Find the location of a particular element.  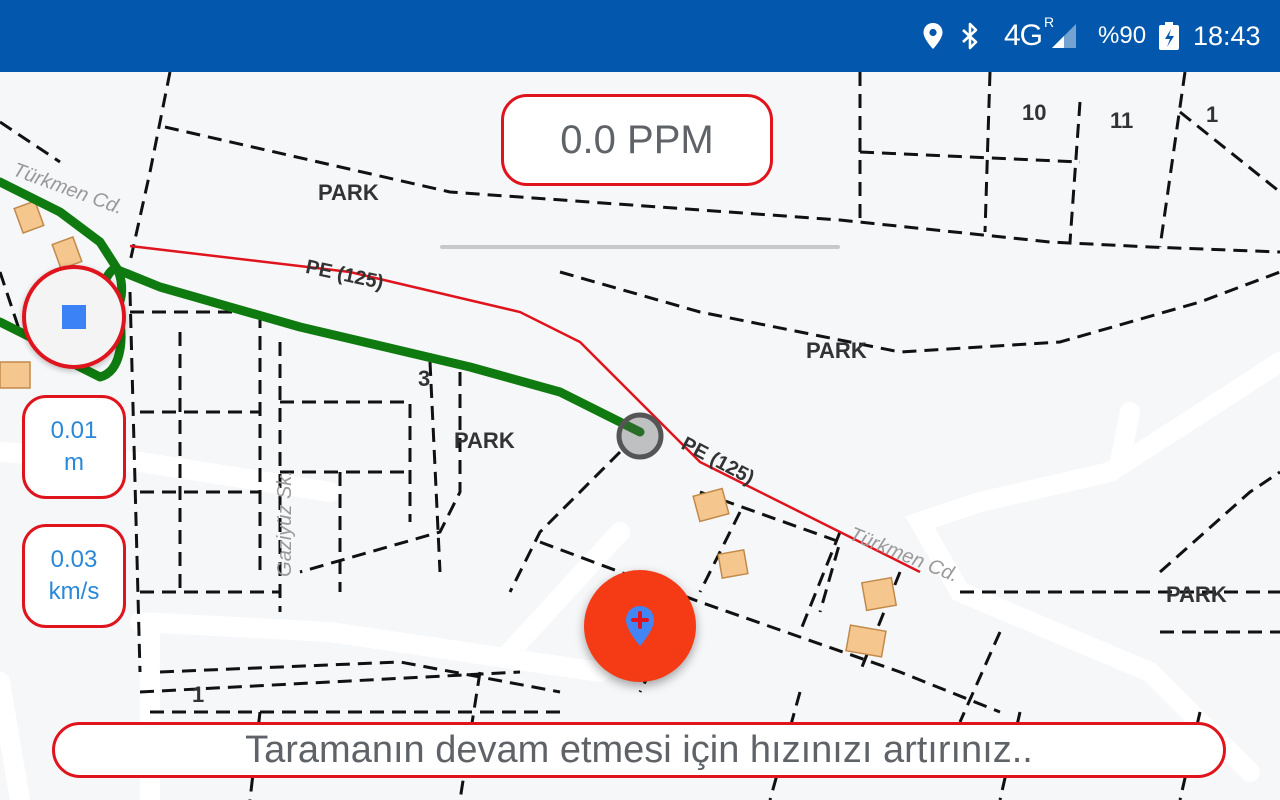

status-bar: 4G R %90 18:43 is located at coordinates (640, 36).